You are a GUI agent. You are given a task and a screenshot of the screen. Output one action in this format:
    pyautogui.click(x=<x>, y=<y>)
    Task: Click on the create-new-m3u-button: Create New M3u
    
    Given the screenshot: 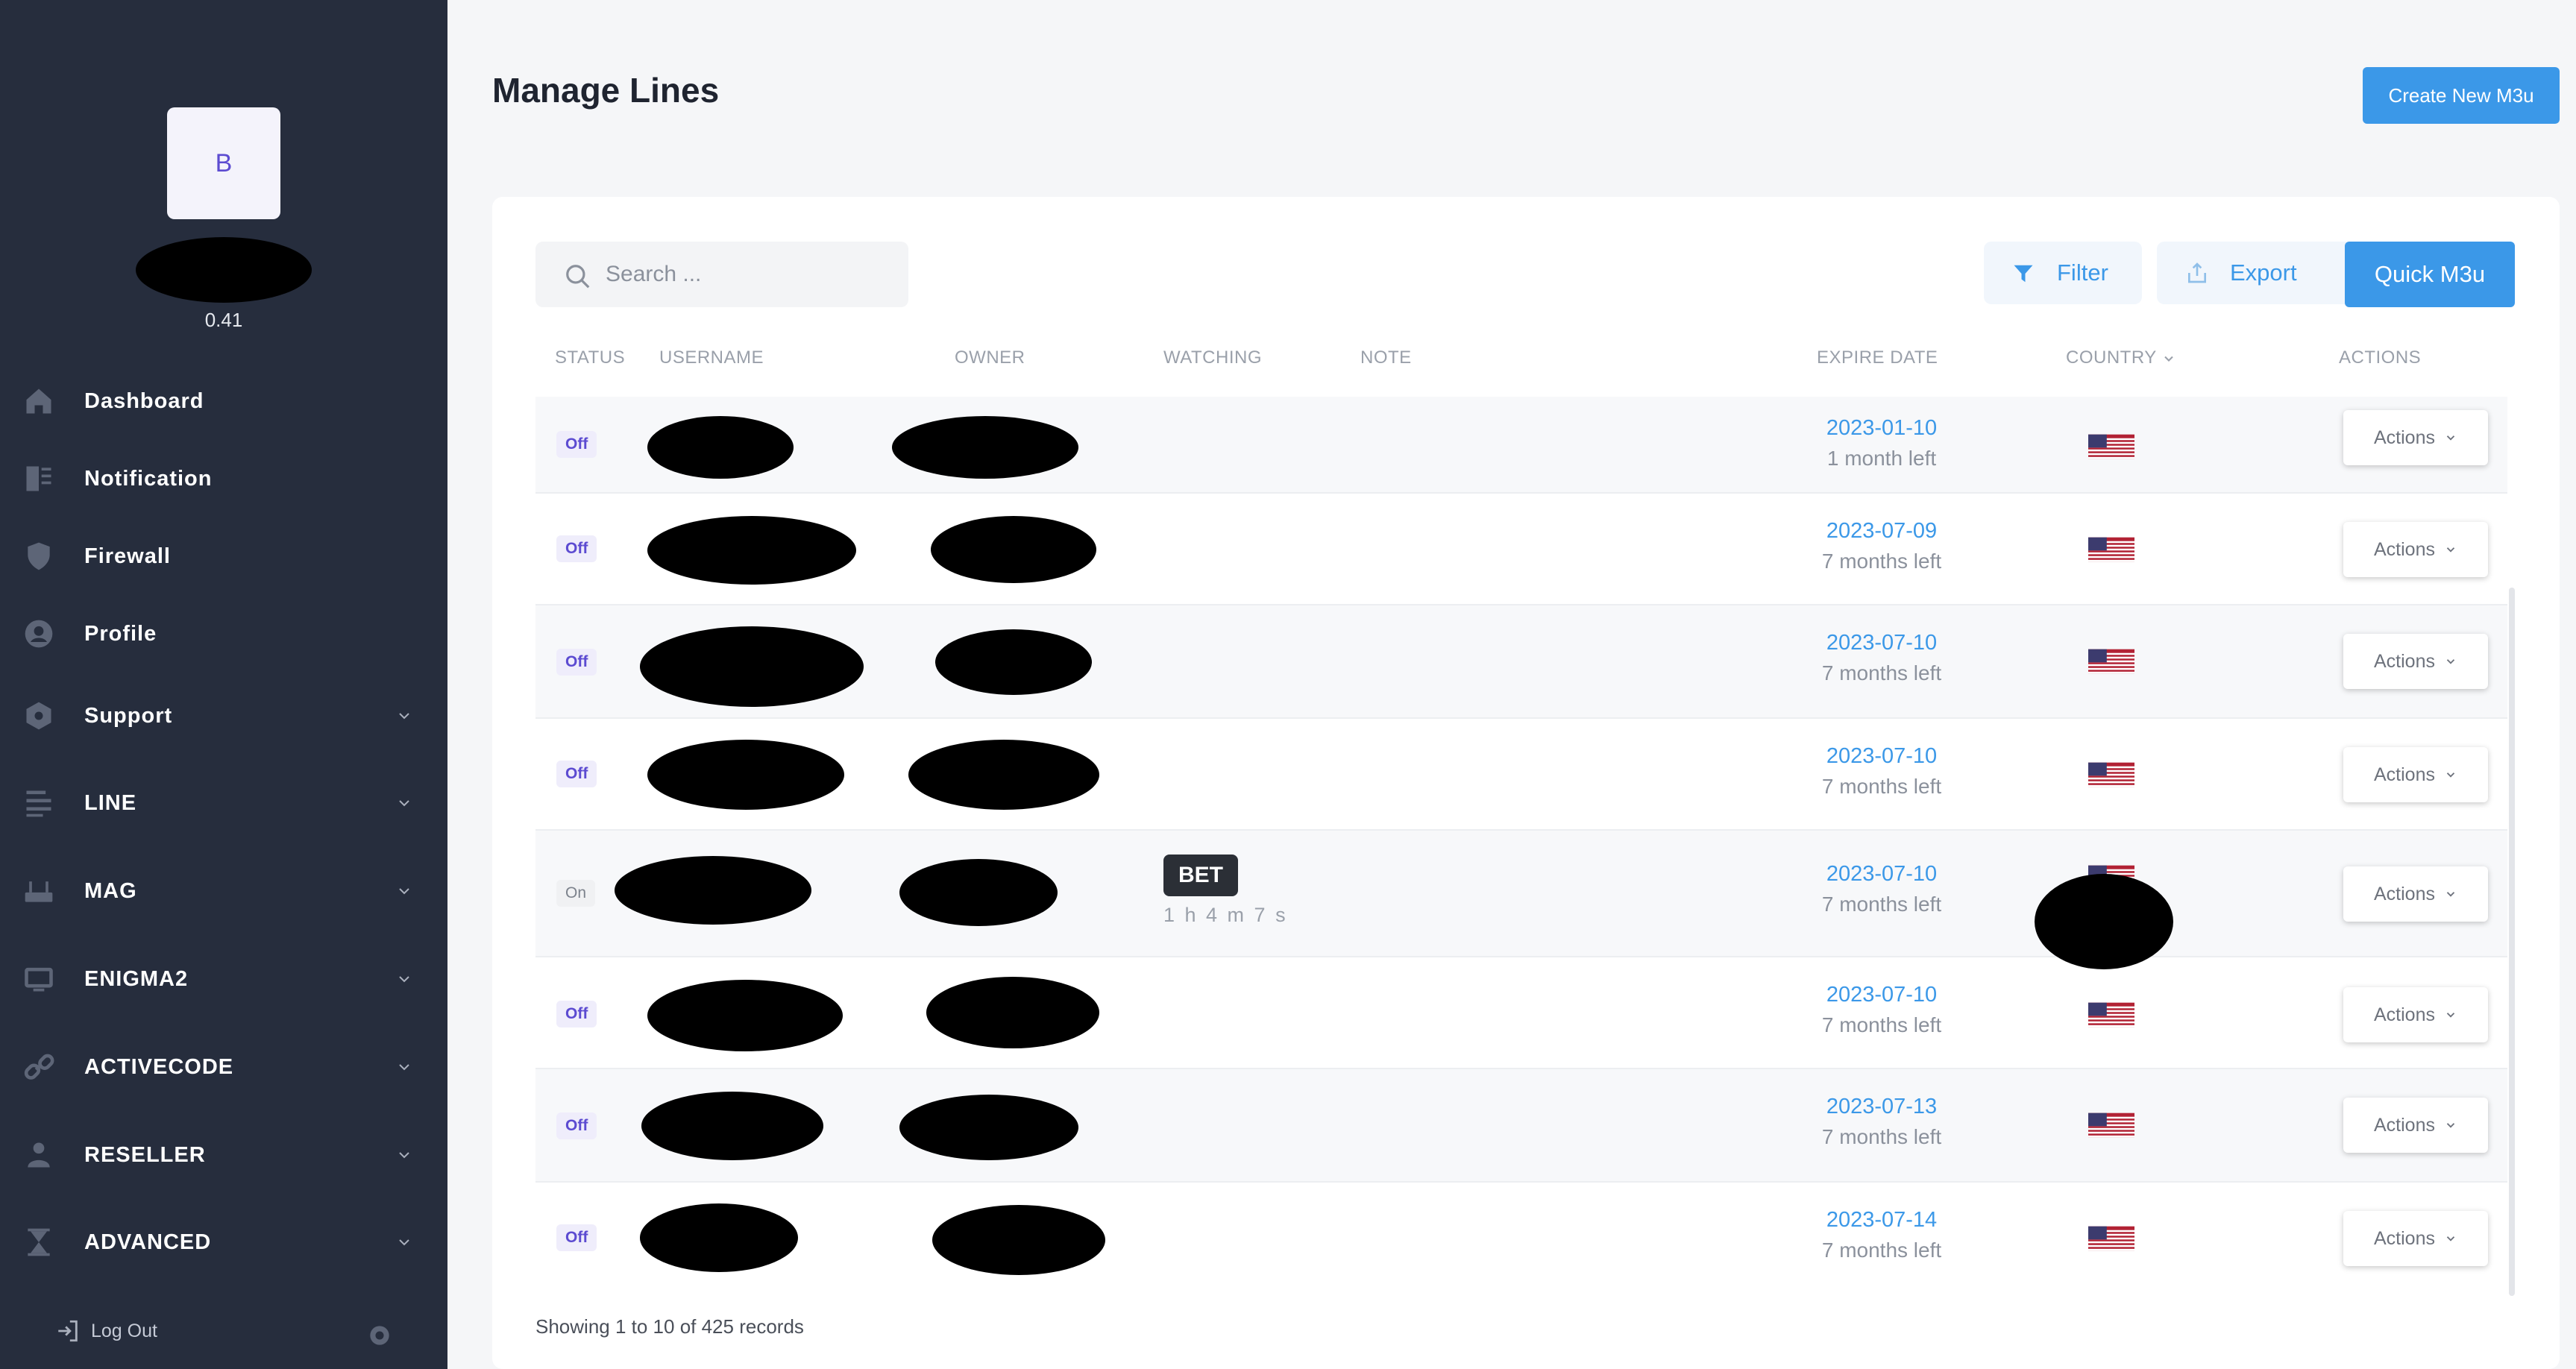 What is the action you would take?
    pyautogui.click(x=2462, y=96)
    